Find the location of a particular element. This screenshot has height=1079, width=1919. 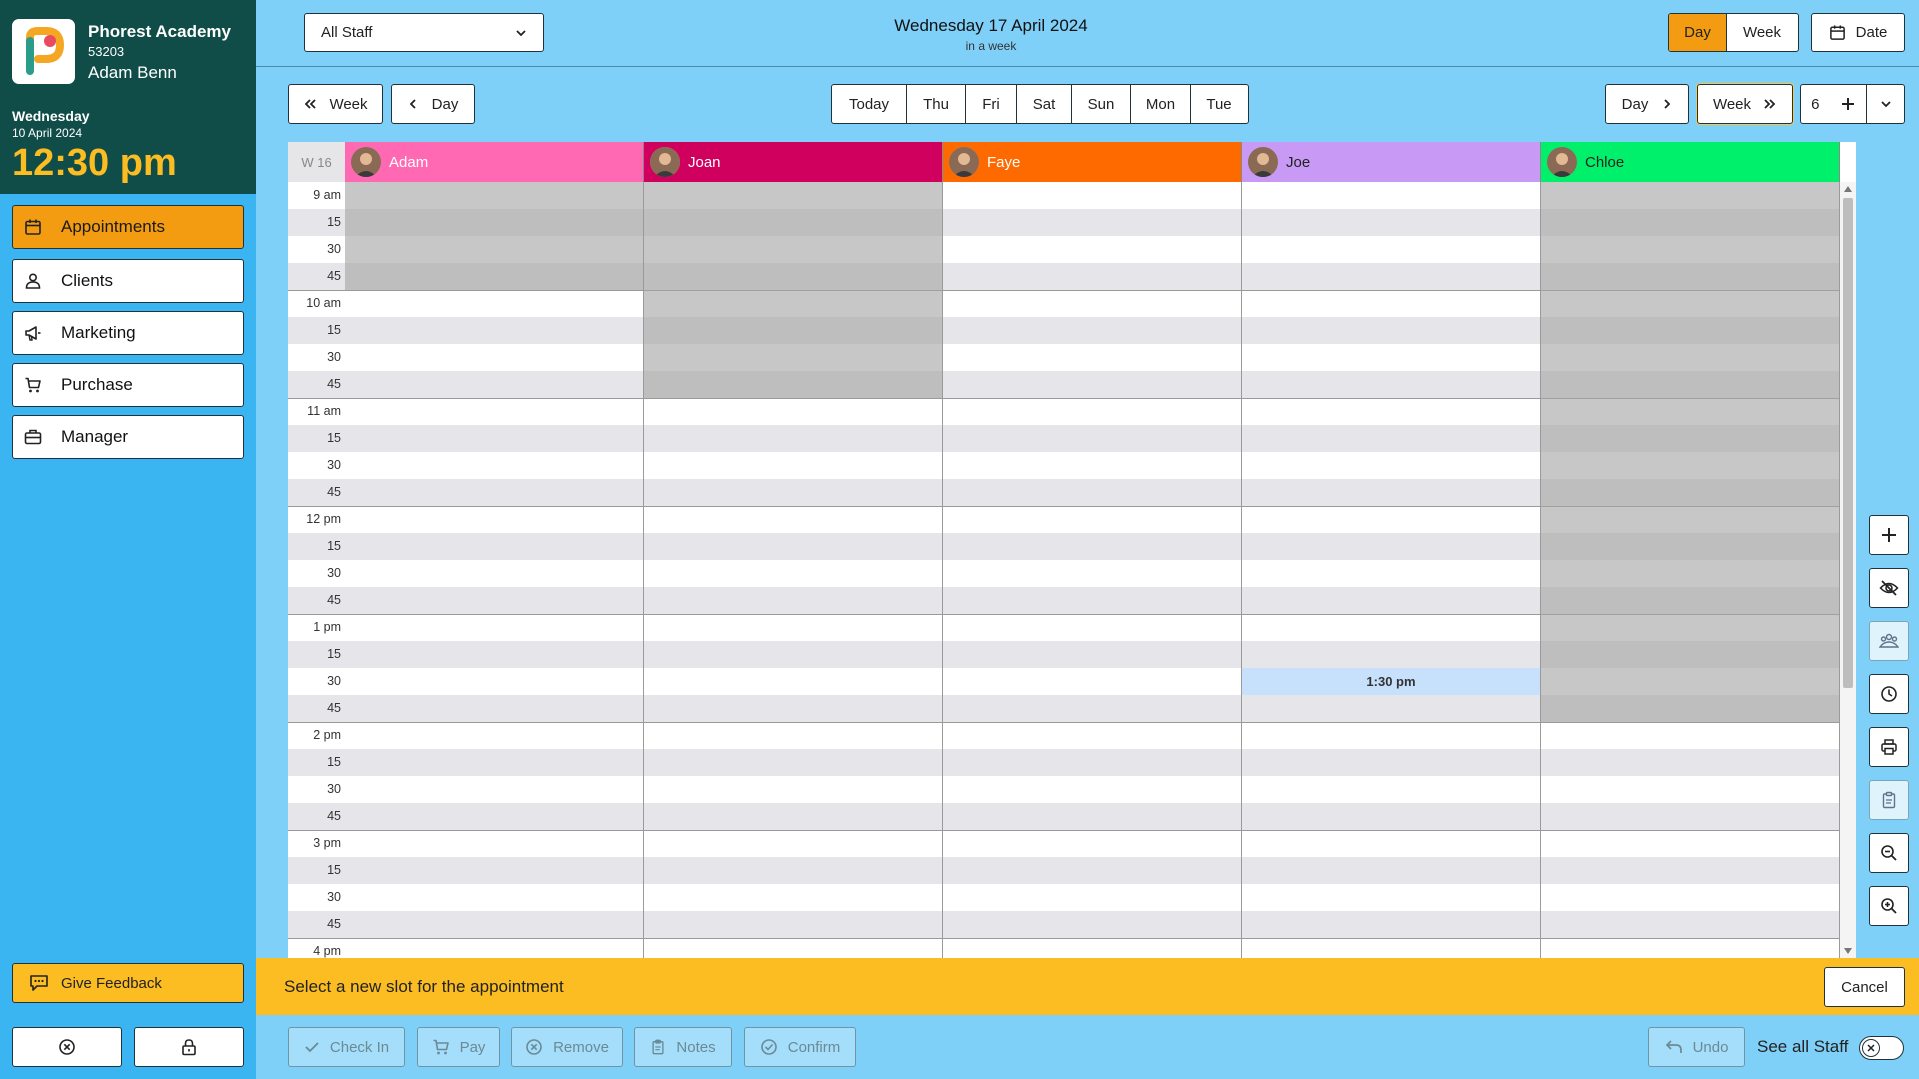

staff-header-faye: Faye is located at coordinates (1092, 162).